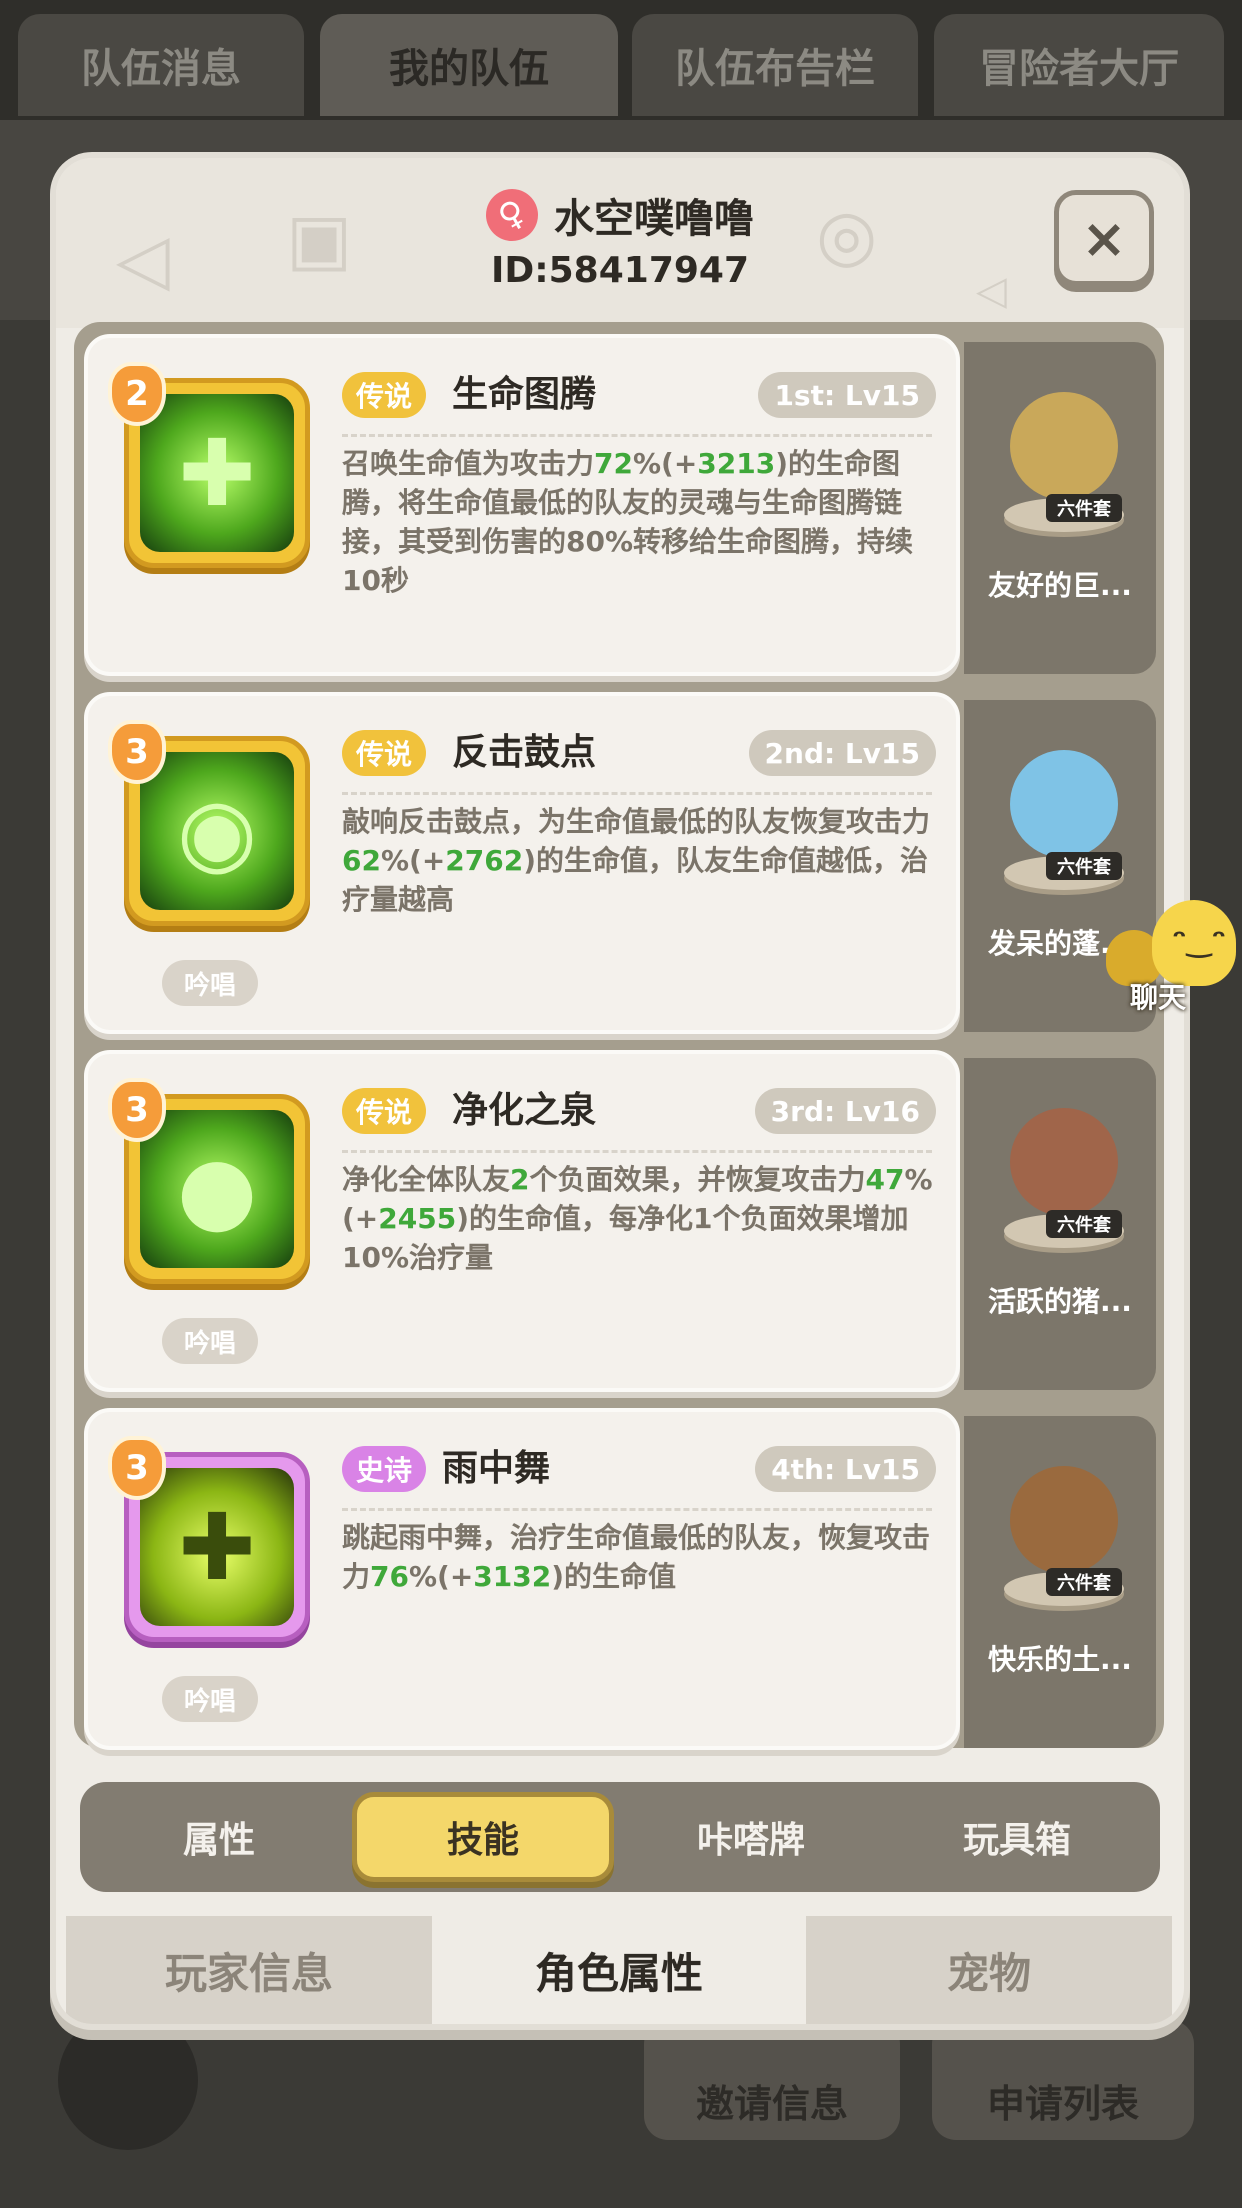 Image resolution: width=1242 pixels, height=2208 pixels. I want to click on modal-header: ◁ ▣ ◎ ◁ ♀ 水空噗噜噜 ID:58417947 ×, so click(620, 243).